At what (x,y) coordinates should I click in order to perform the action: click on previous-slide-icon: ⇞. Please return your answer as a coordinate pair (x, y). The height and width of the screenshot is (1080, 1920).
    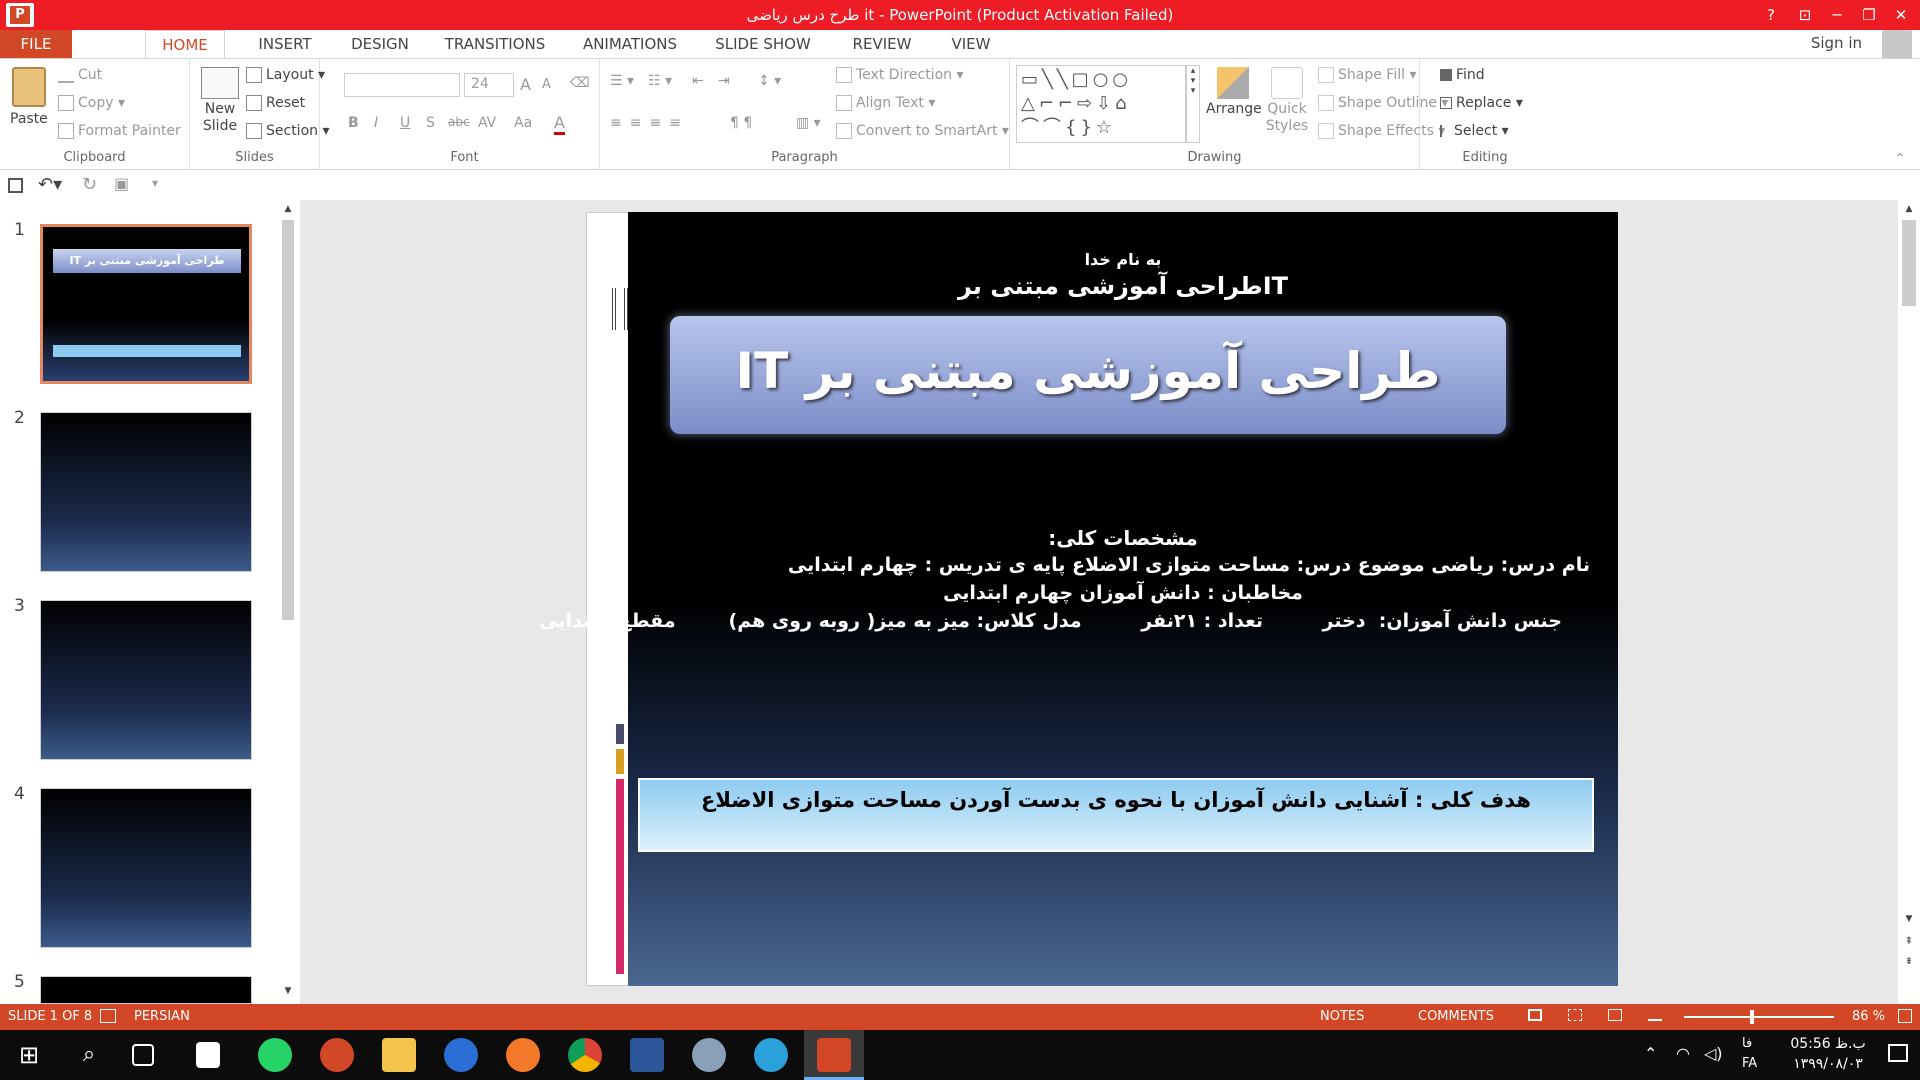
    Looking at the image, I should click on (1909, 943).